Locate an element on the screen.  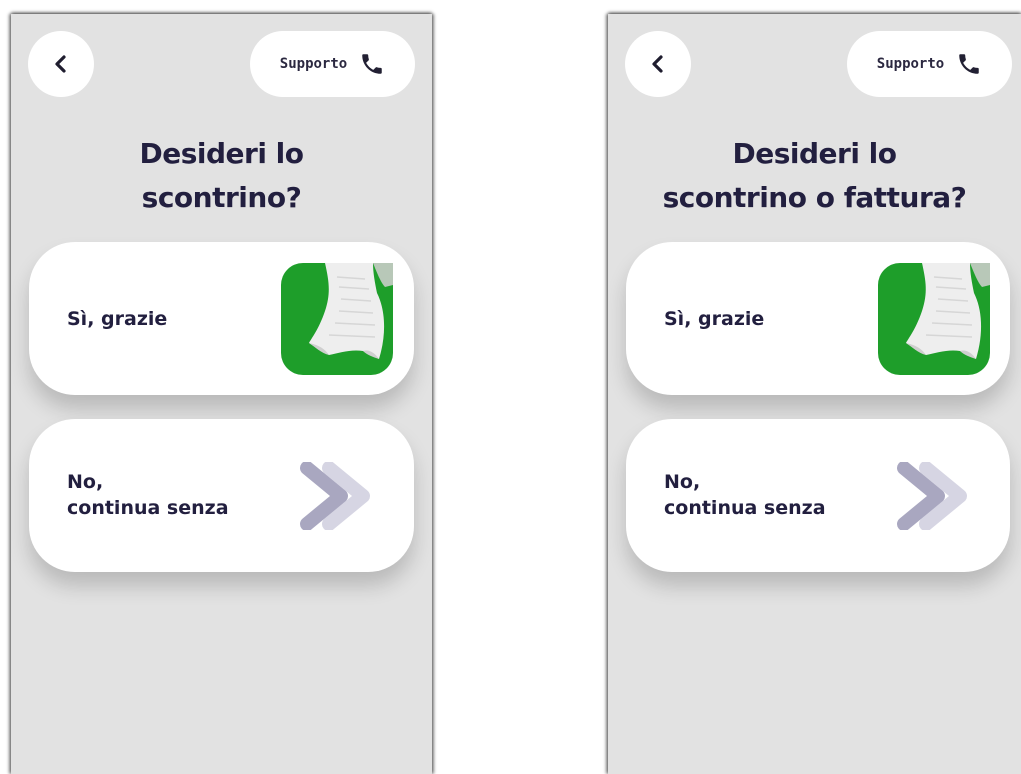
page-title: Desideri lo scontrino? is located at coordinates (221, 176).